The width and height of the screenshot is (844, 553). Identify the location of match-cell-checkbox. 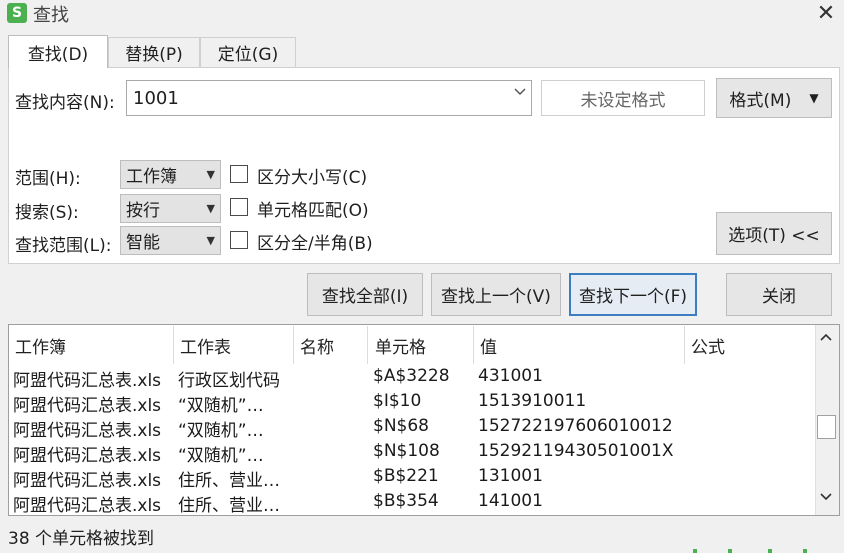
(239, 207).